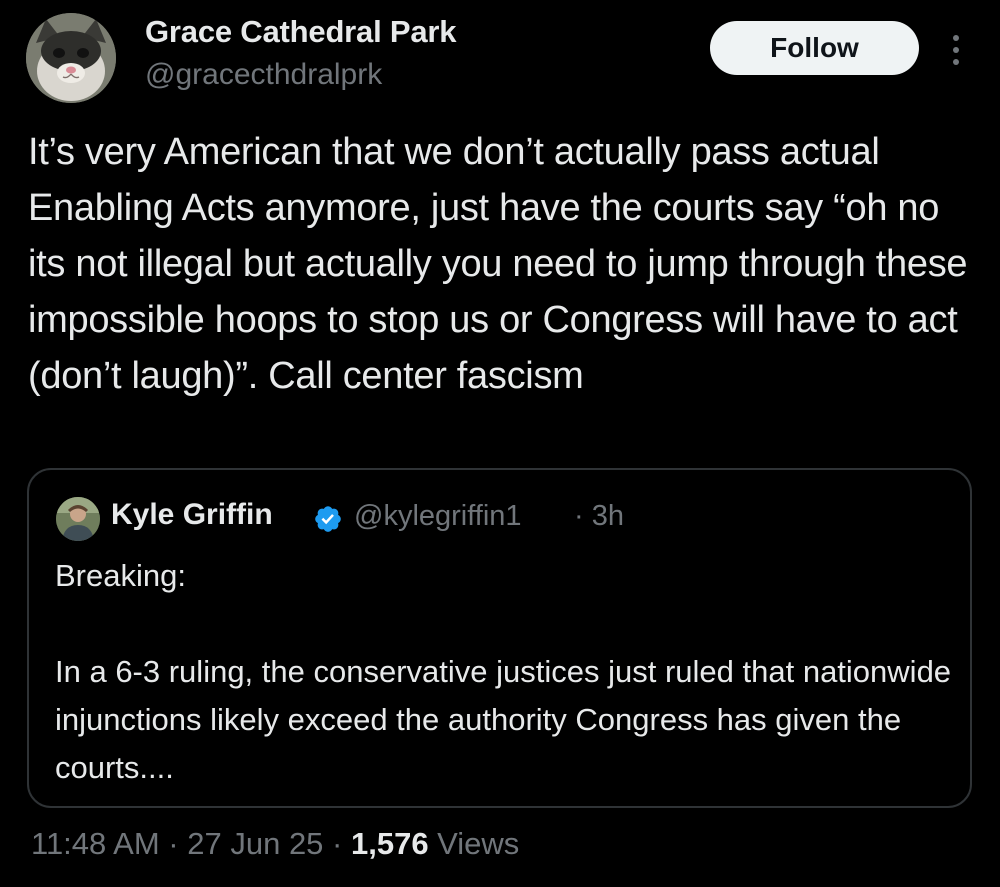  What do you see at coordinates (814, 48) in the screenshot?
I see `follow-button: Follow` at bounding box center [814, 48].